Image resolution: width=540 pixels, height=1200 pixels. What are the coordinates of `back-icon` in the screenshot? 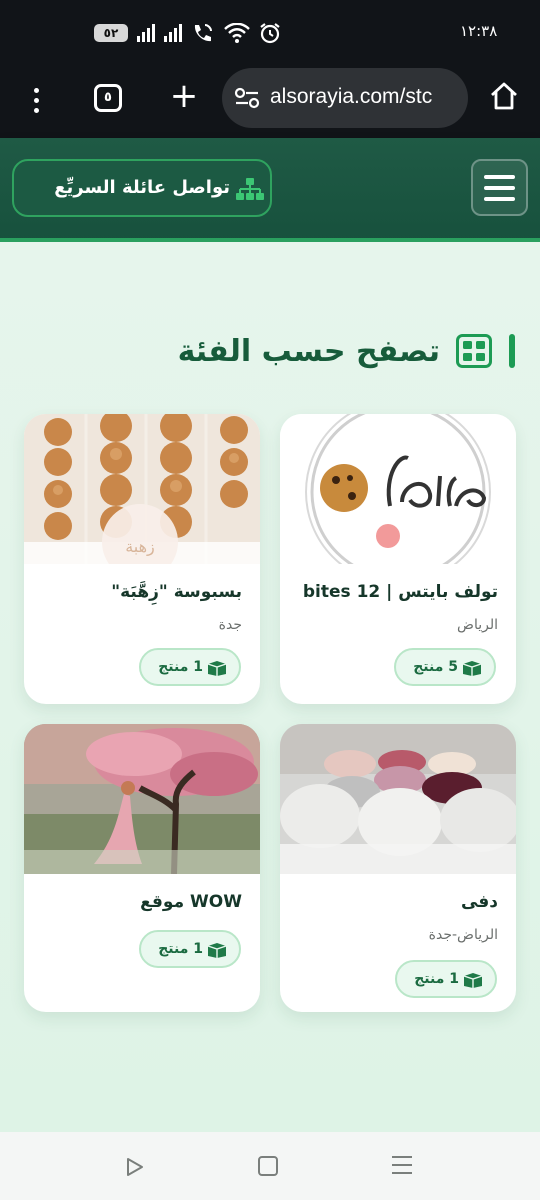 It's located at (135, 1167).